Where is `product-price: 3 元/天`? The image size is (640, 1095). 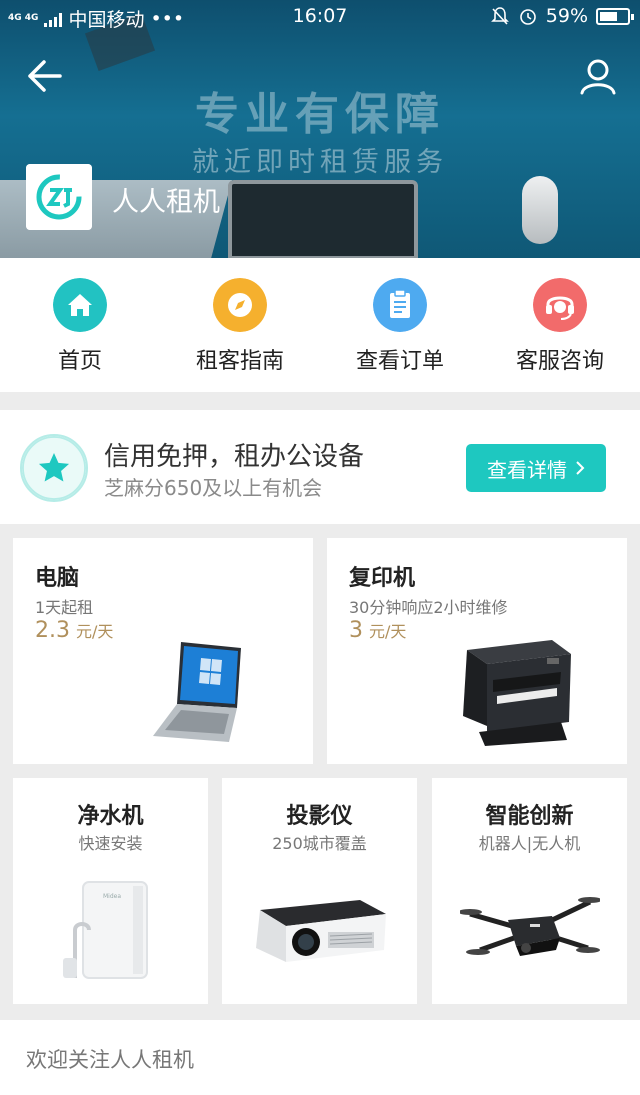 product-price: 3 元/天 is located at coordinates (377, 630).